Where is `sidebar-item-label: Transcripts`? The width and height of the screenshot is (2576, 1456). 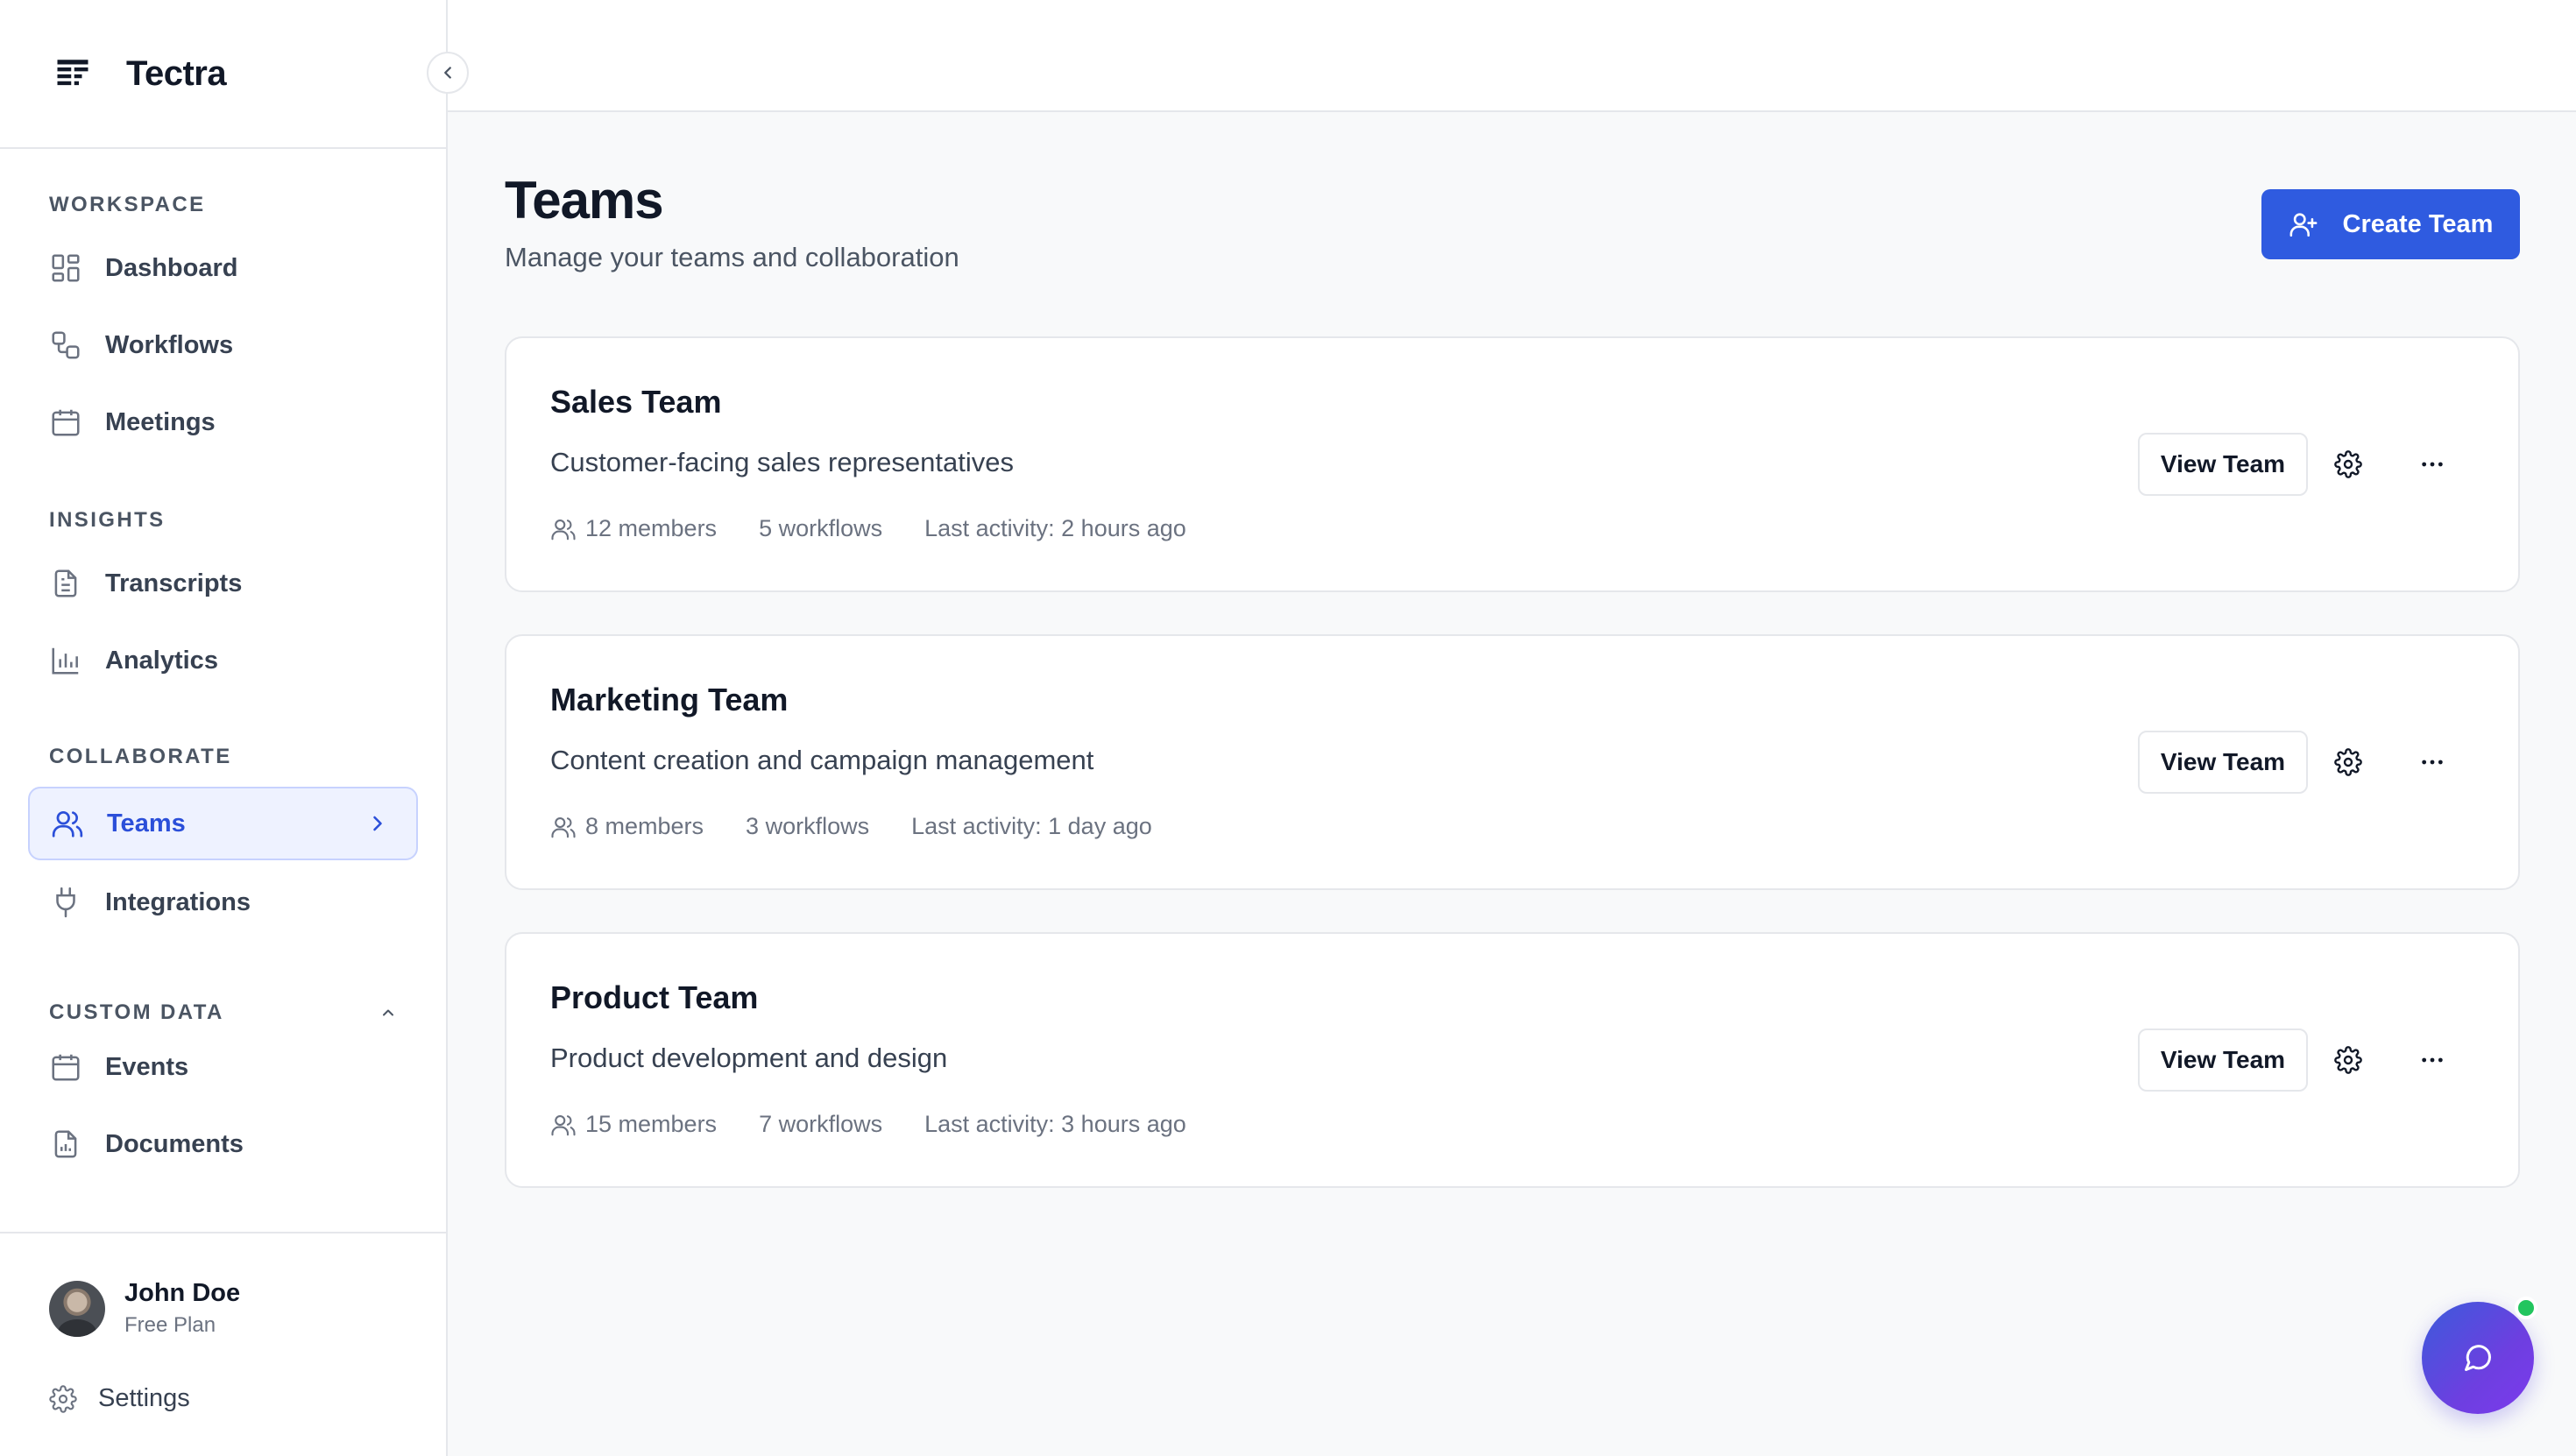
sidebar-item-label: Transcripts is located at coordinates (174, 583).